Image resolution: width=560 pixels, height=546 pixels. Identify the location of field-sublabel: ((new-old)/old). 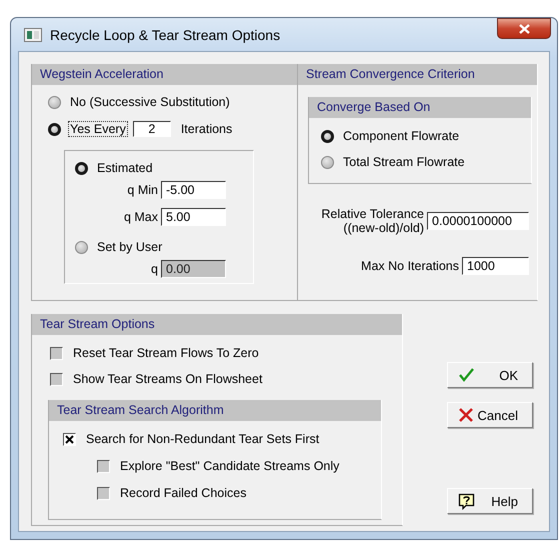
(383, 228).